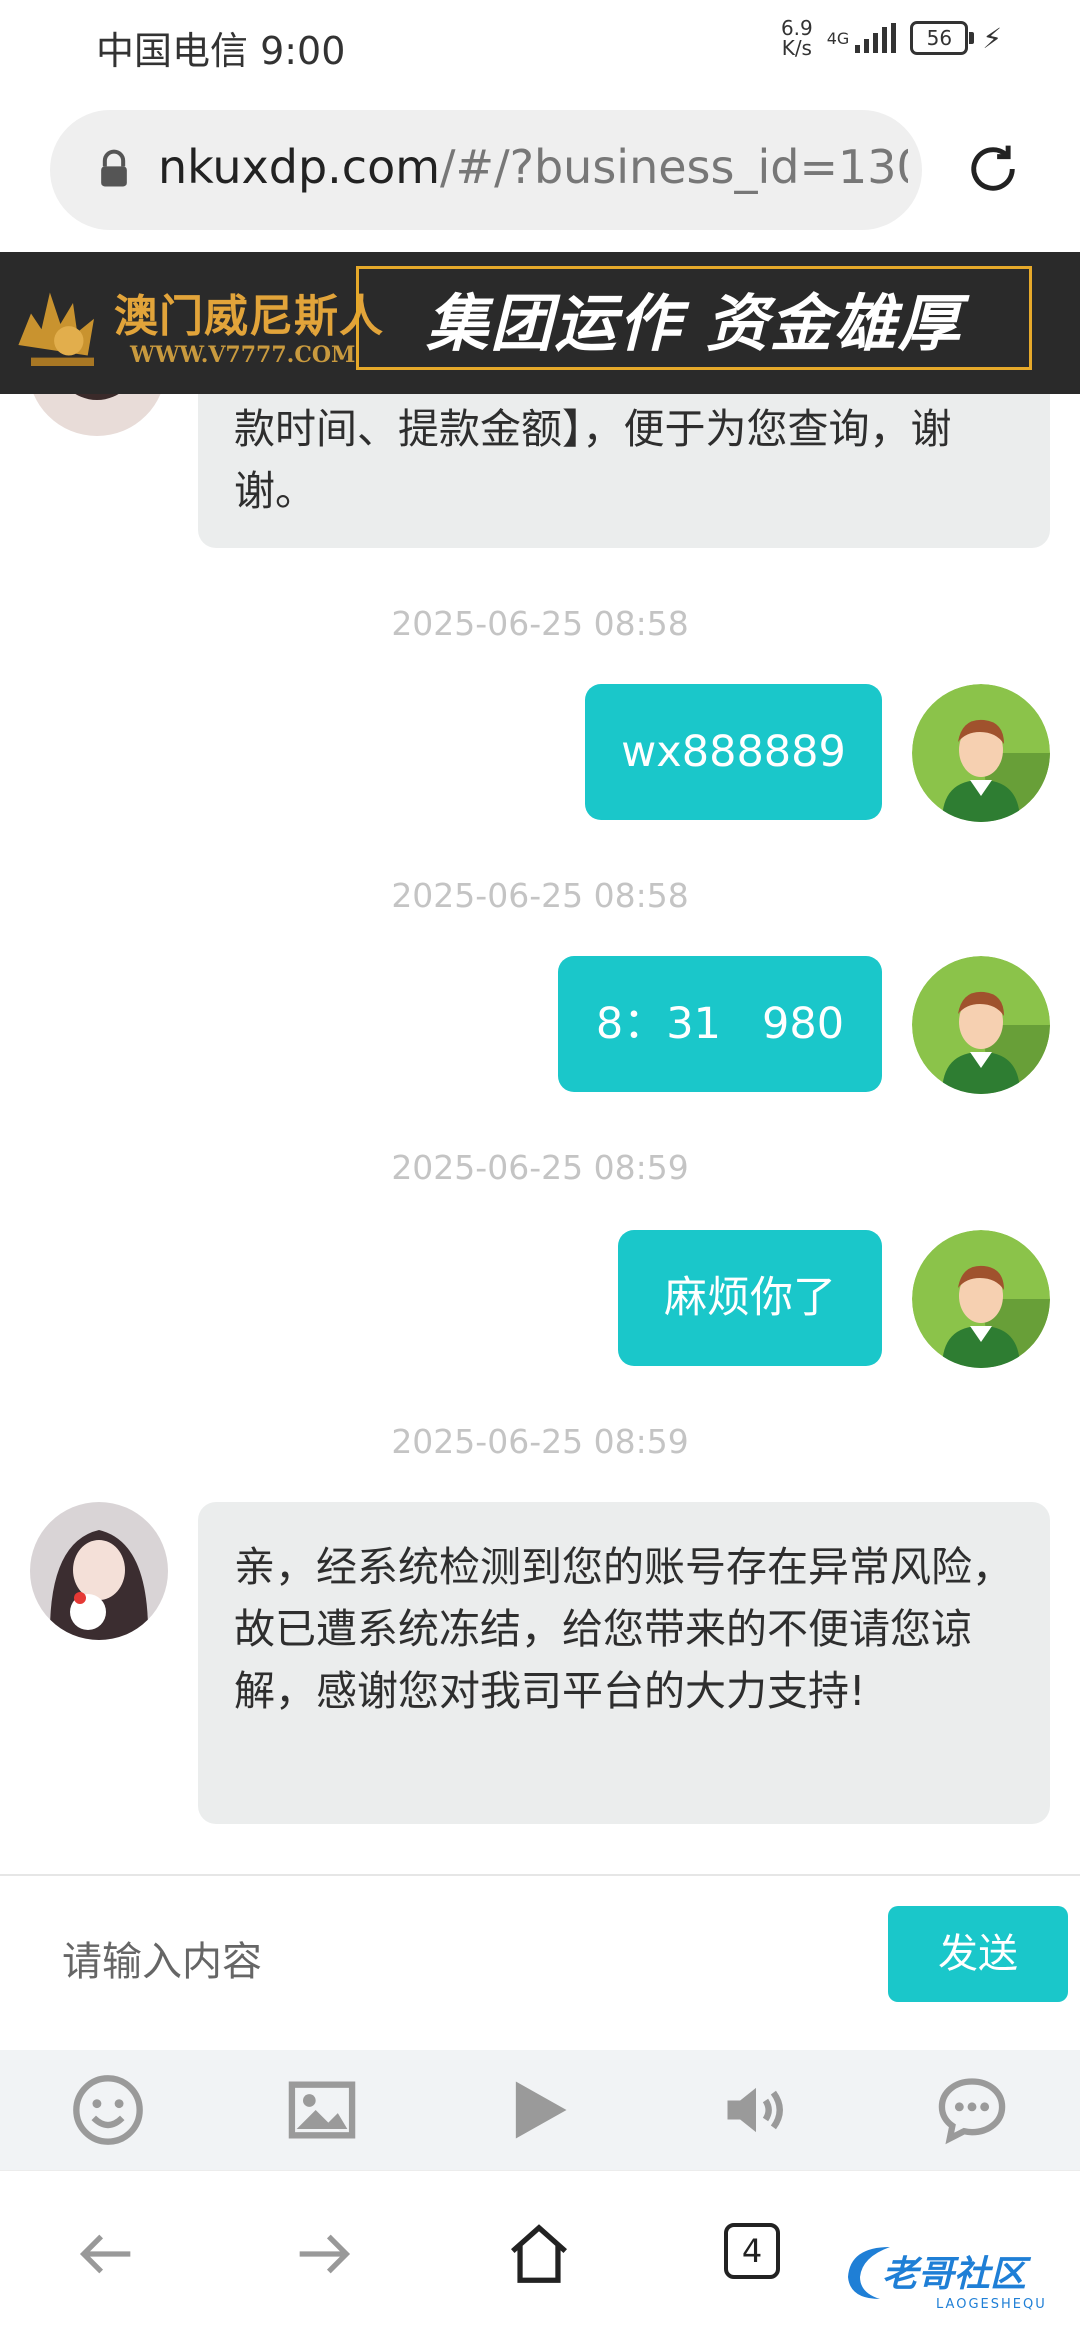 The width and height of the screenshot is (1080, 2341). What do you see at coordinates (249, 316) in the screenshot?
I see `banner-brand: 澳门威尼斯人` at bounding box center [249, 316].